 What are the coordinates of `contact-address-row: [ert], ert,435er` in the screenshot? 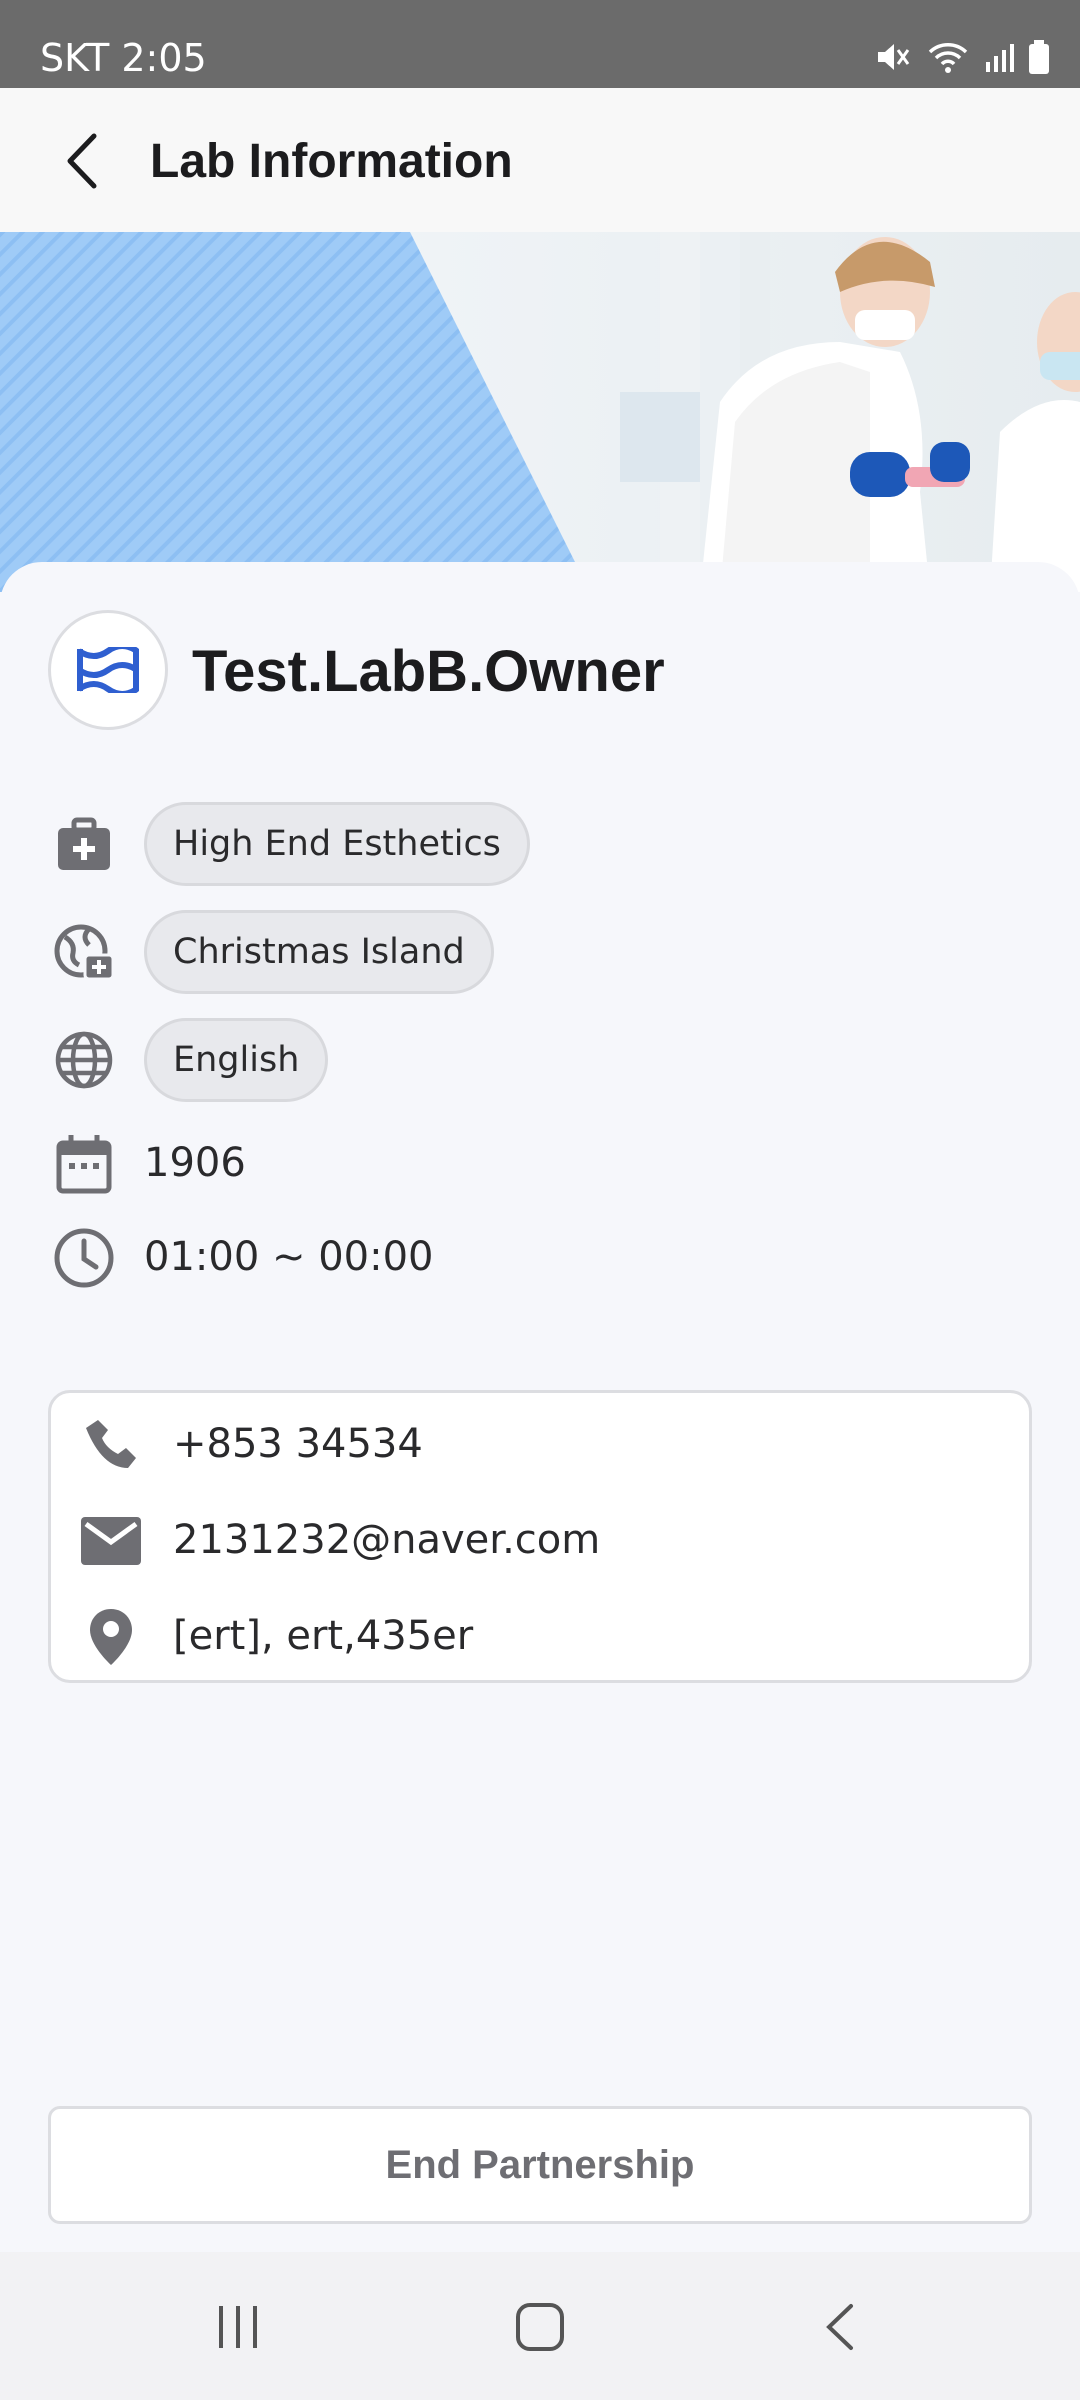 It's located at (540, 1637).